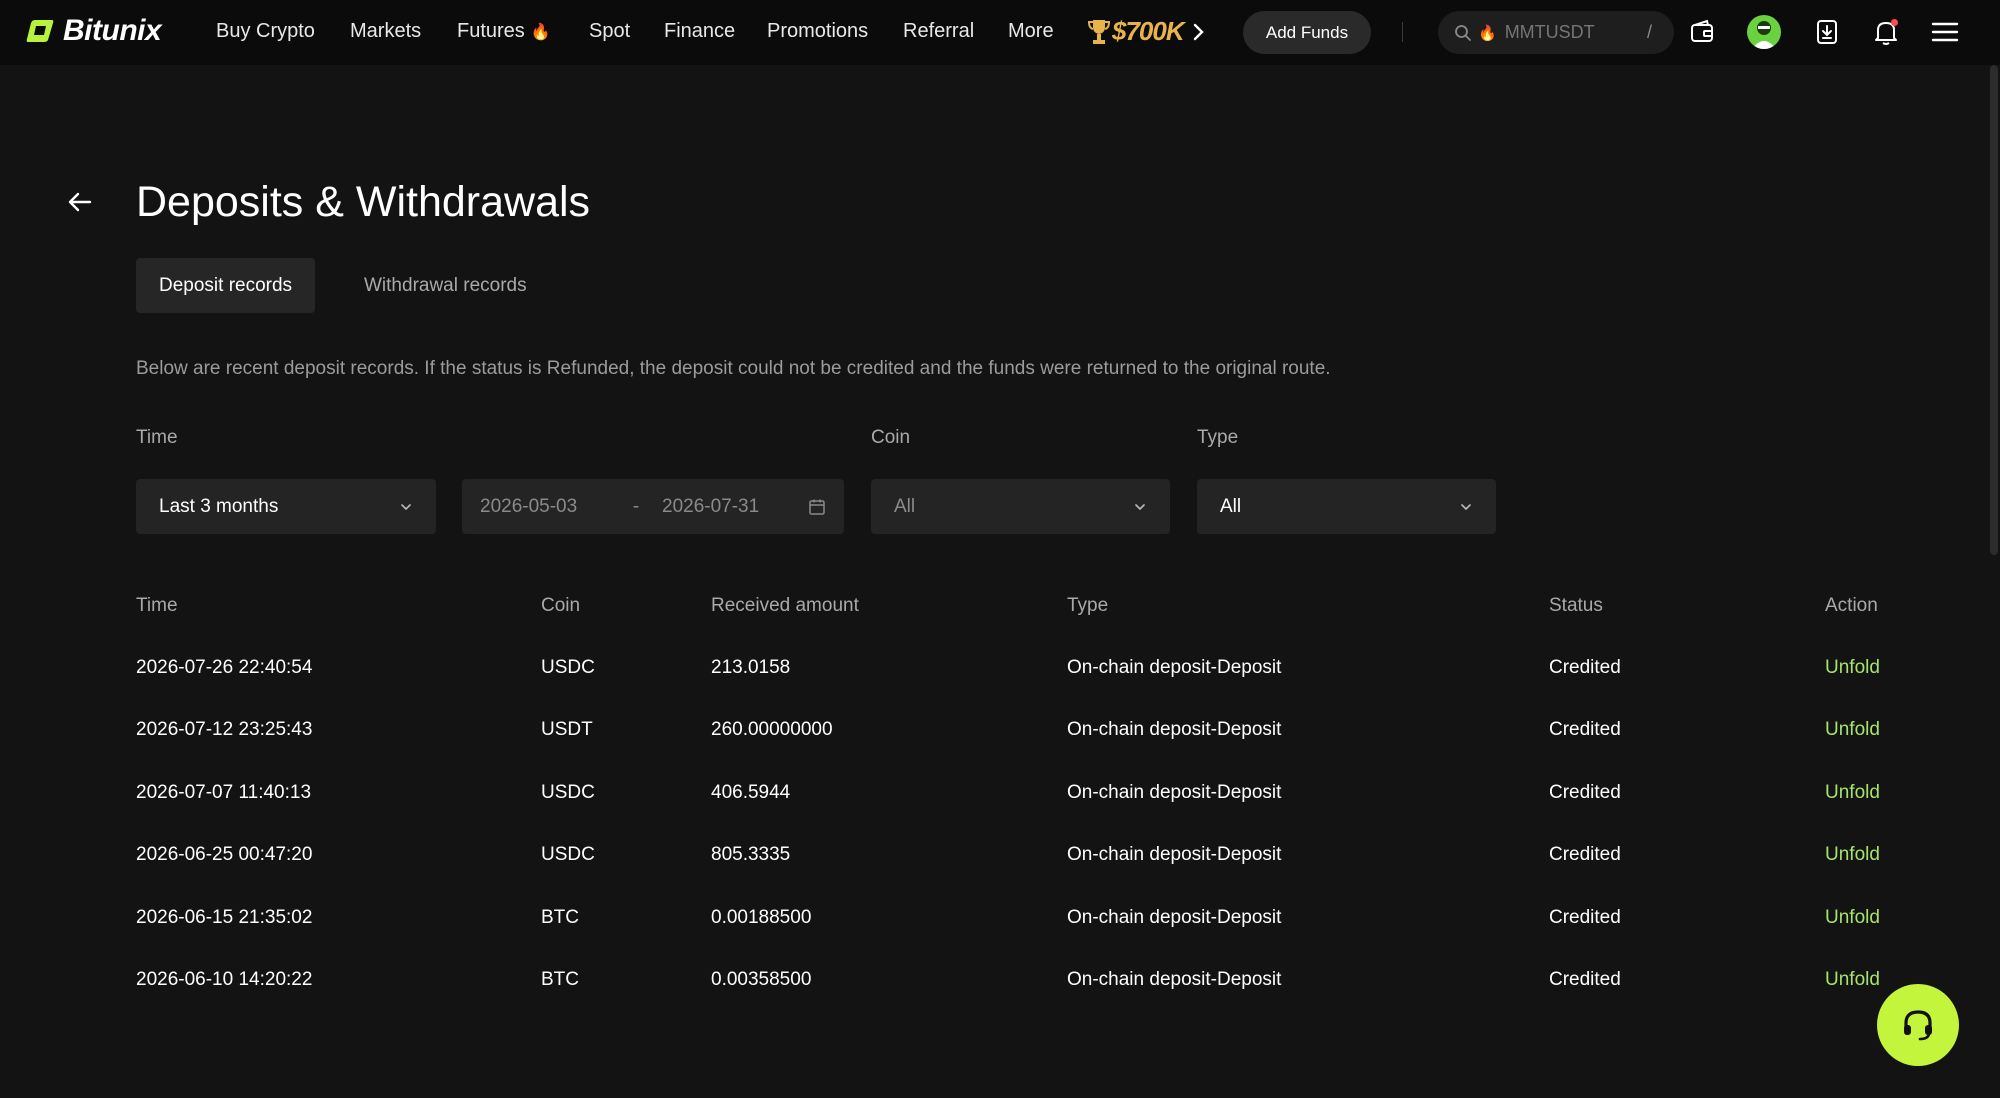  What do you see at coordinates (40, 31) in the screenshot?
I see `bitunix-logo-icon` at bounding box center [40, 31].